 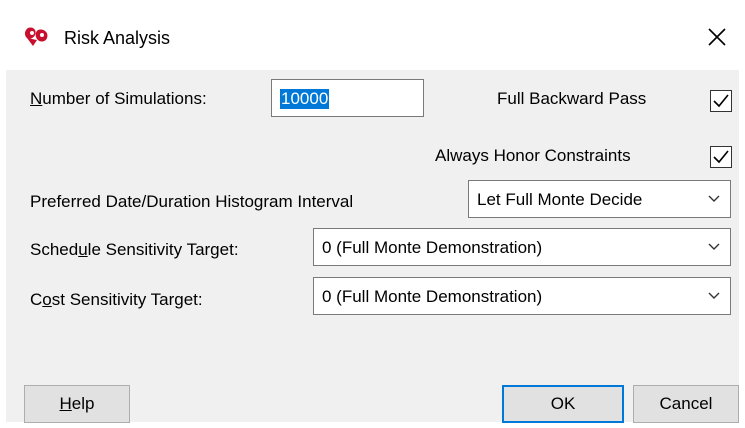 What do you see at coordinates (533, 155) in the screenshot?
I see `always-honor-constraints-label: Always Honor Constraints` at bounding box center [533, 155].